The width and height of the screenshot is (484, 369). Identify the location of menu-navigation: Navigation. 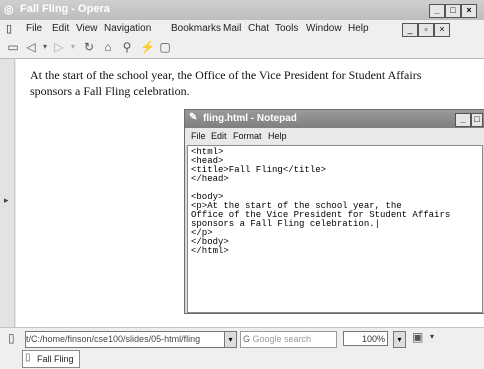
(127, 28).